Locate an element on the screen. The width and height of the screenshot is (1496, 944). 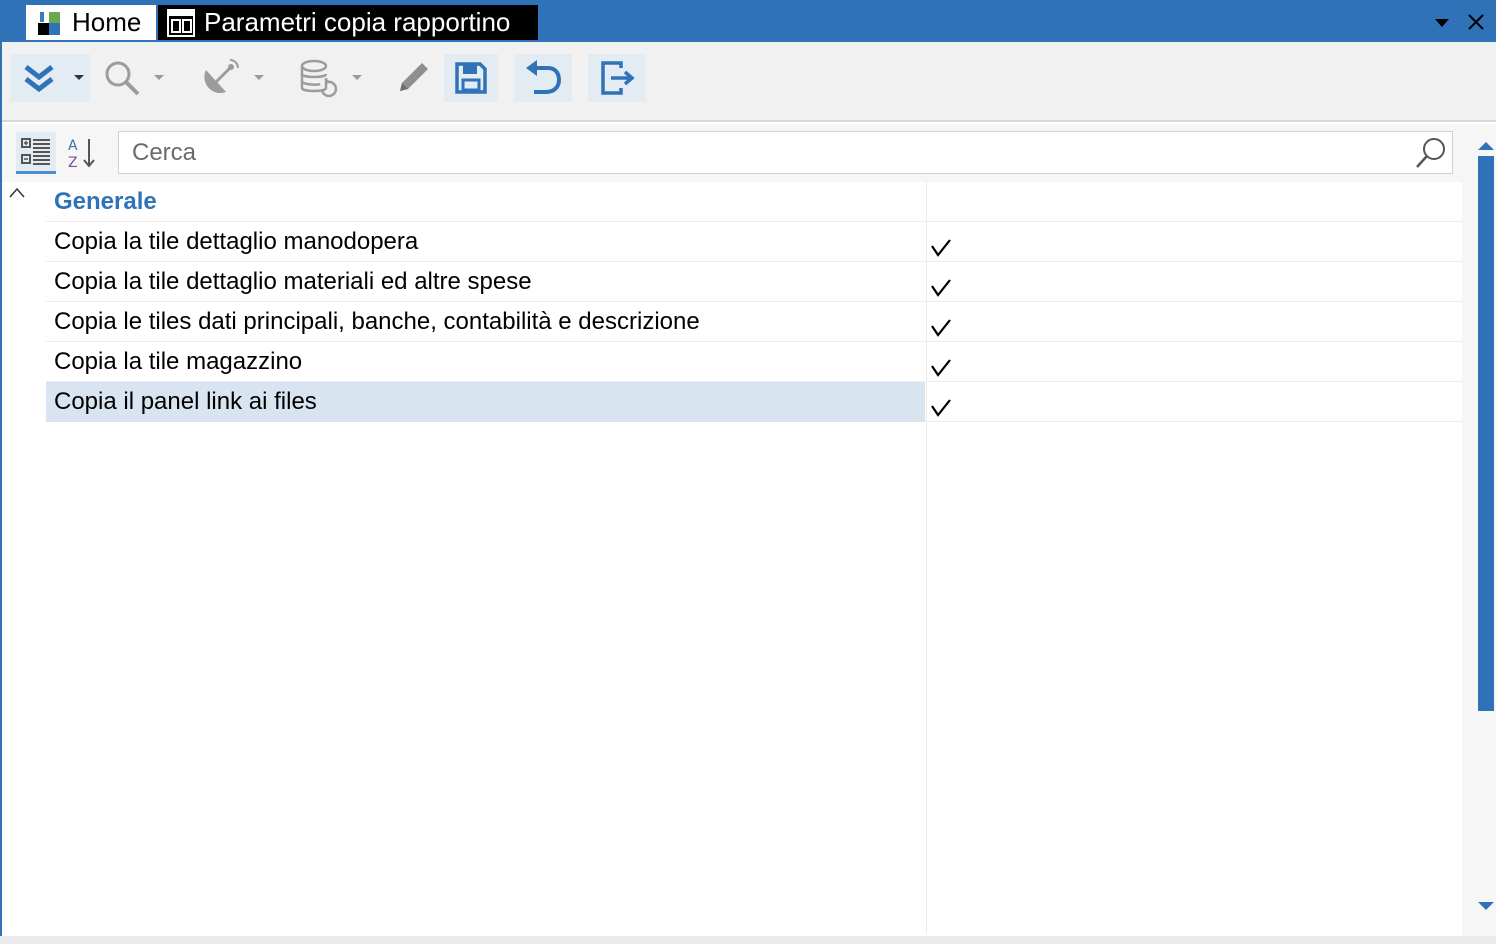
exit-door-icon is located at coordinates (618, 78).